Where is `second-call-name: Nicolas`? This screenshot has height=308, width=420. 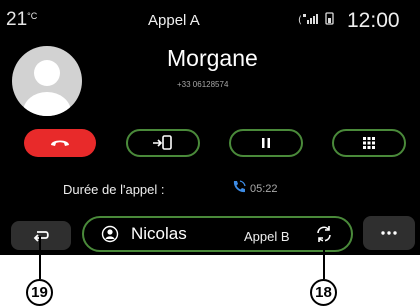
second-call-name: Nicolas is located at coordinates (159, 233).